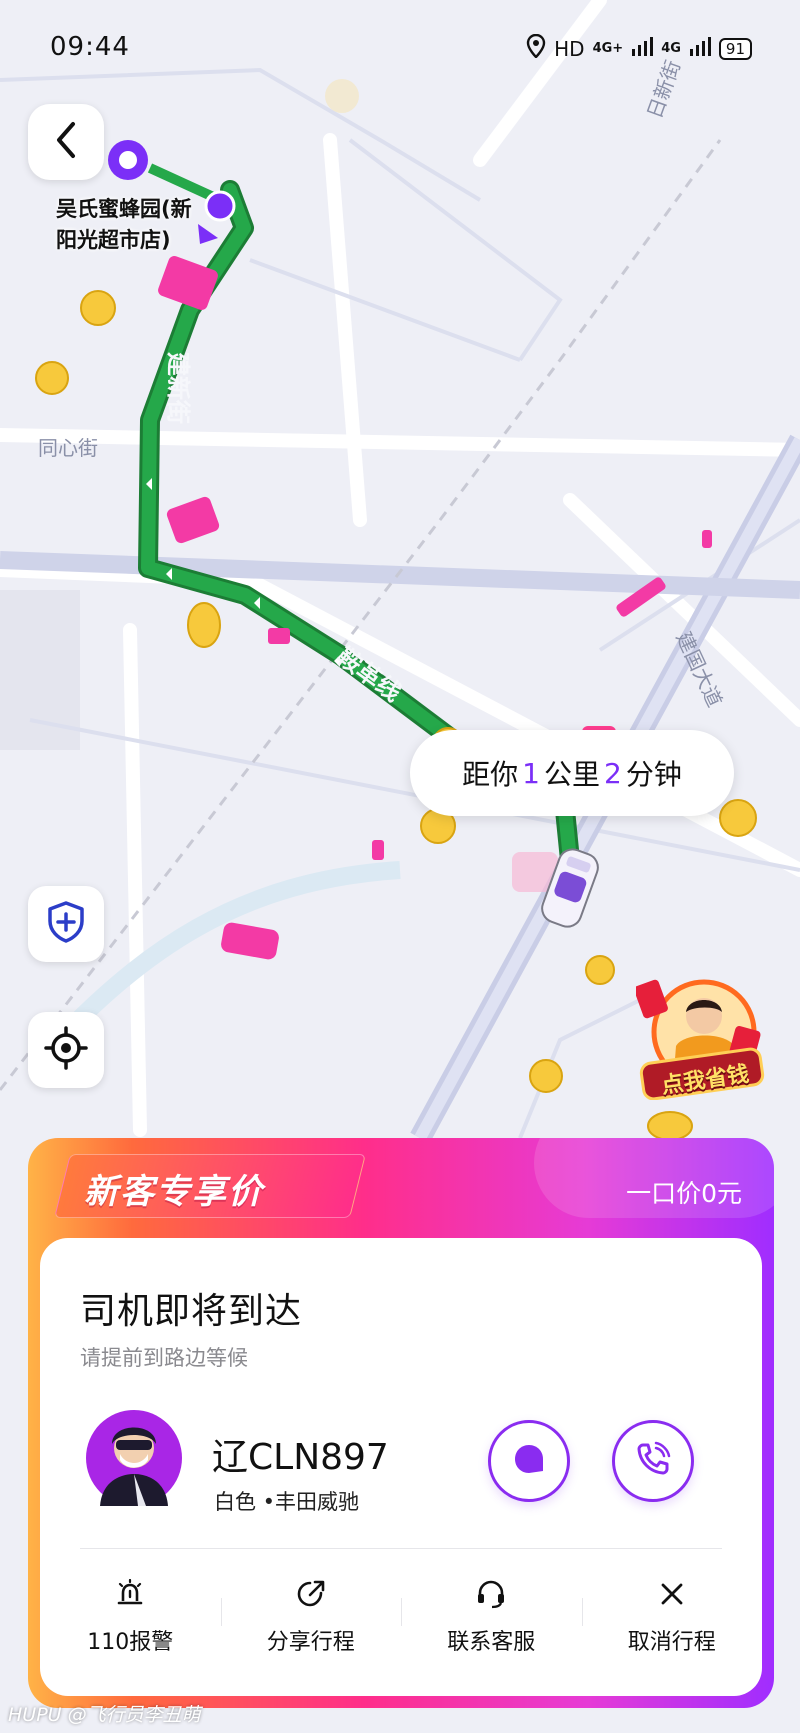 This screenshot has height=1733, width=800. What do you see at coordinates (491, 1642) in the screenshot?
I see `action-label: 联系客服` at bounding box center [491, 1642].